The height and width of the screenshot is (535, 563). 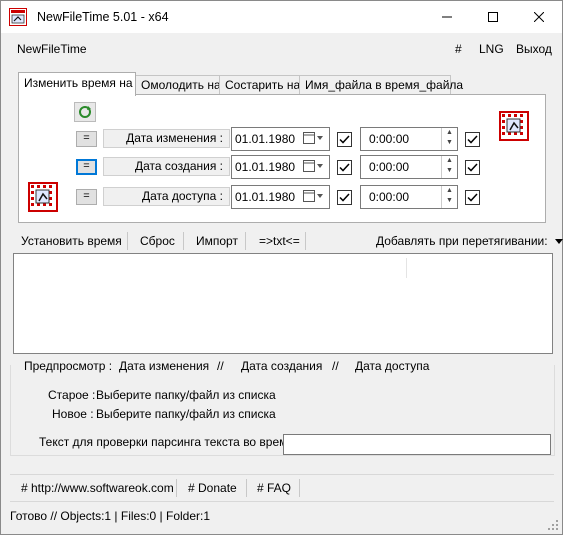 What do you see at coordinates (186, 395) in the screenshot?
I see `old-value: Выберите папку/файл из списка` at bounding box center [186, 395].